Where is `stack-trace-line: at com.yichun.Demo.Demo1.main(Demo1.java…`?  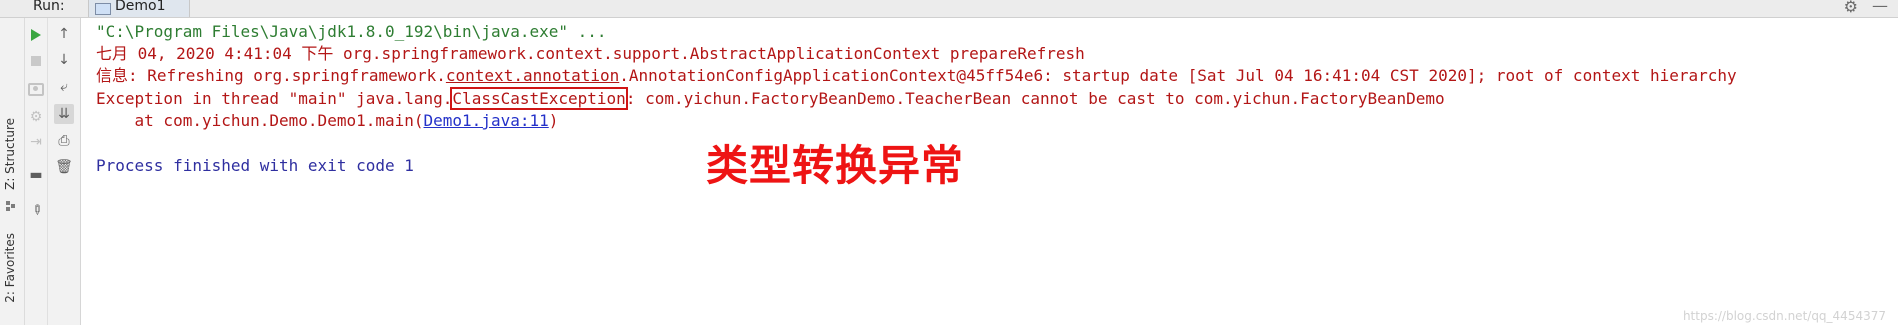 stack-trace-line: at com.yichun.Demo.Demo1.main(Demo1.java… is located at coordinates (327, 121).